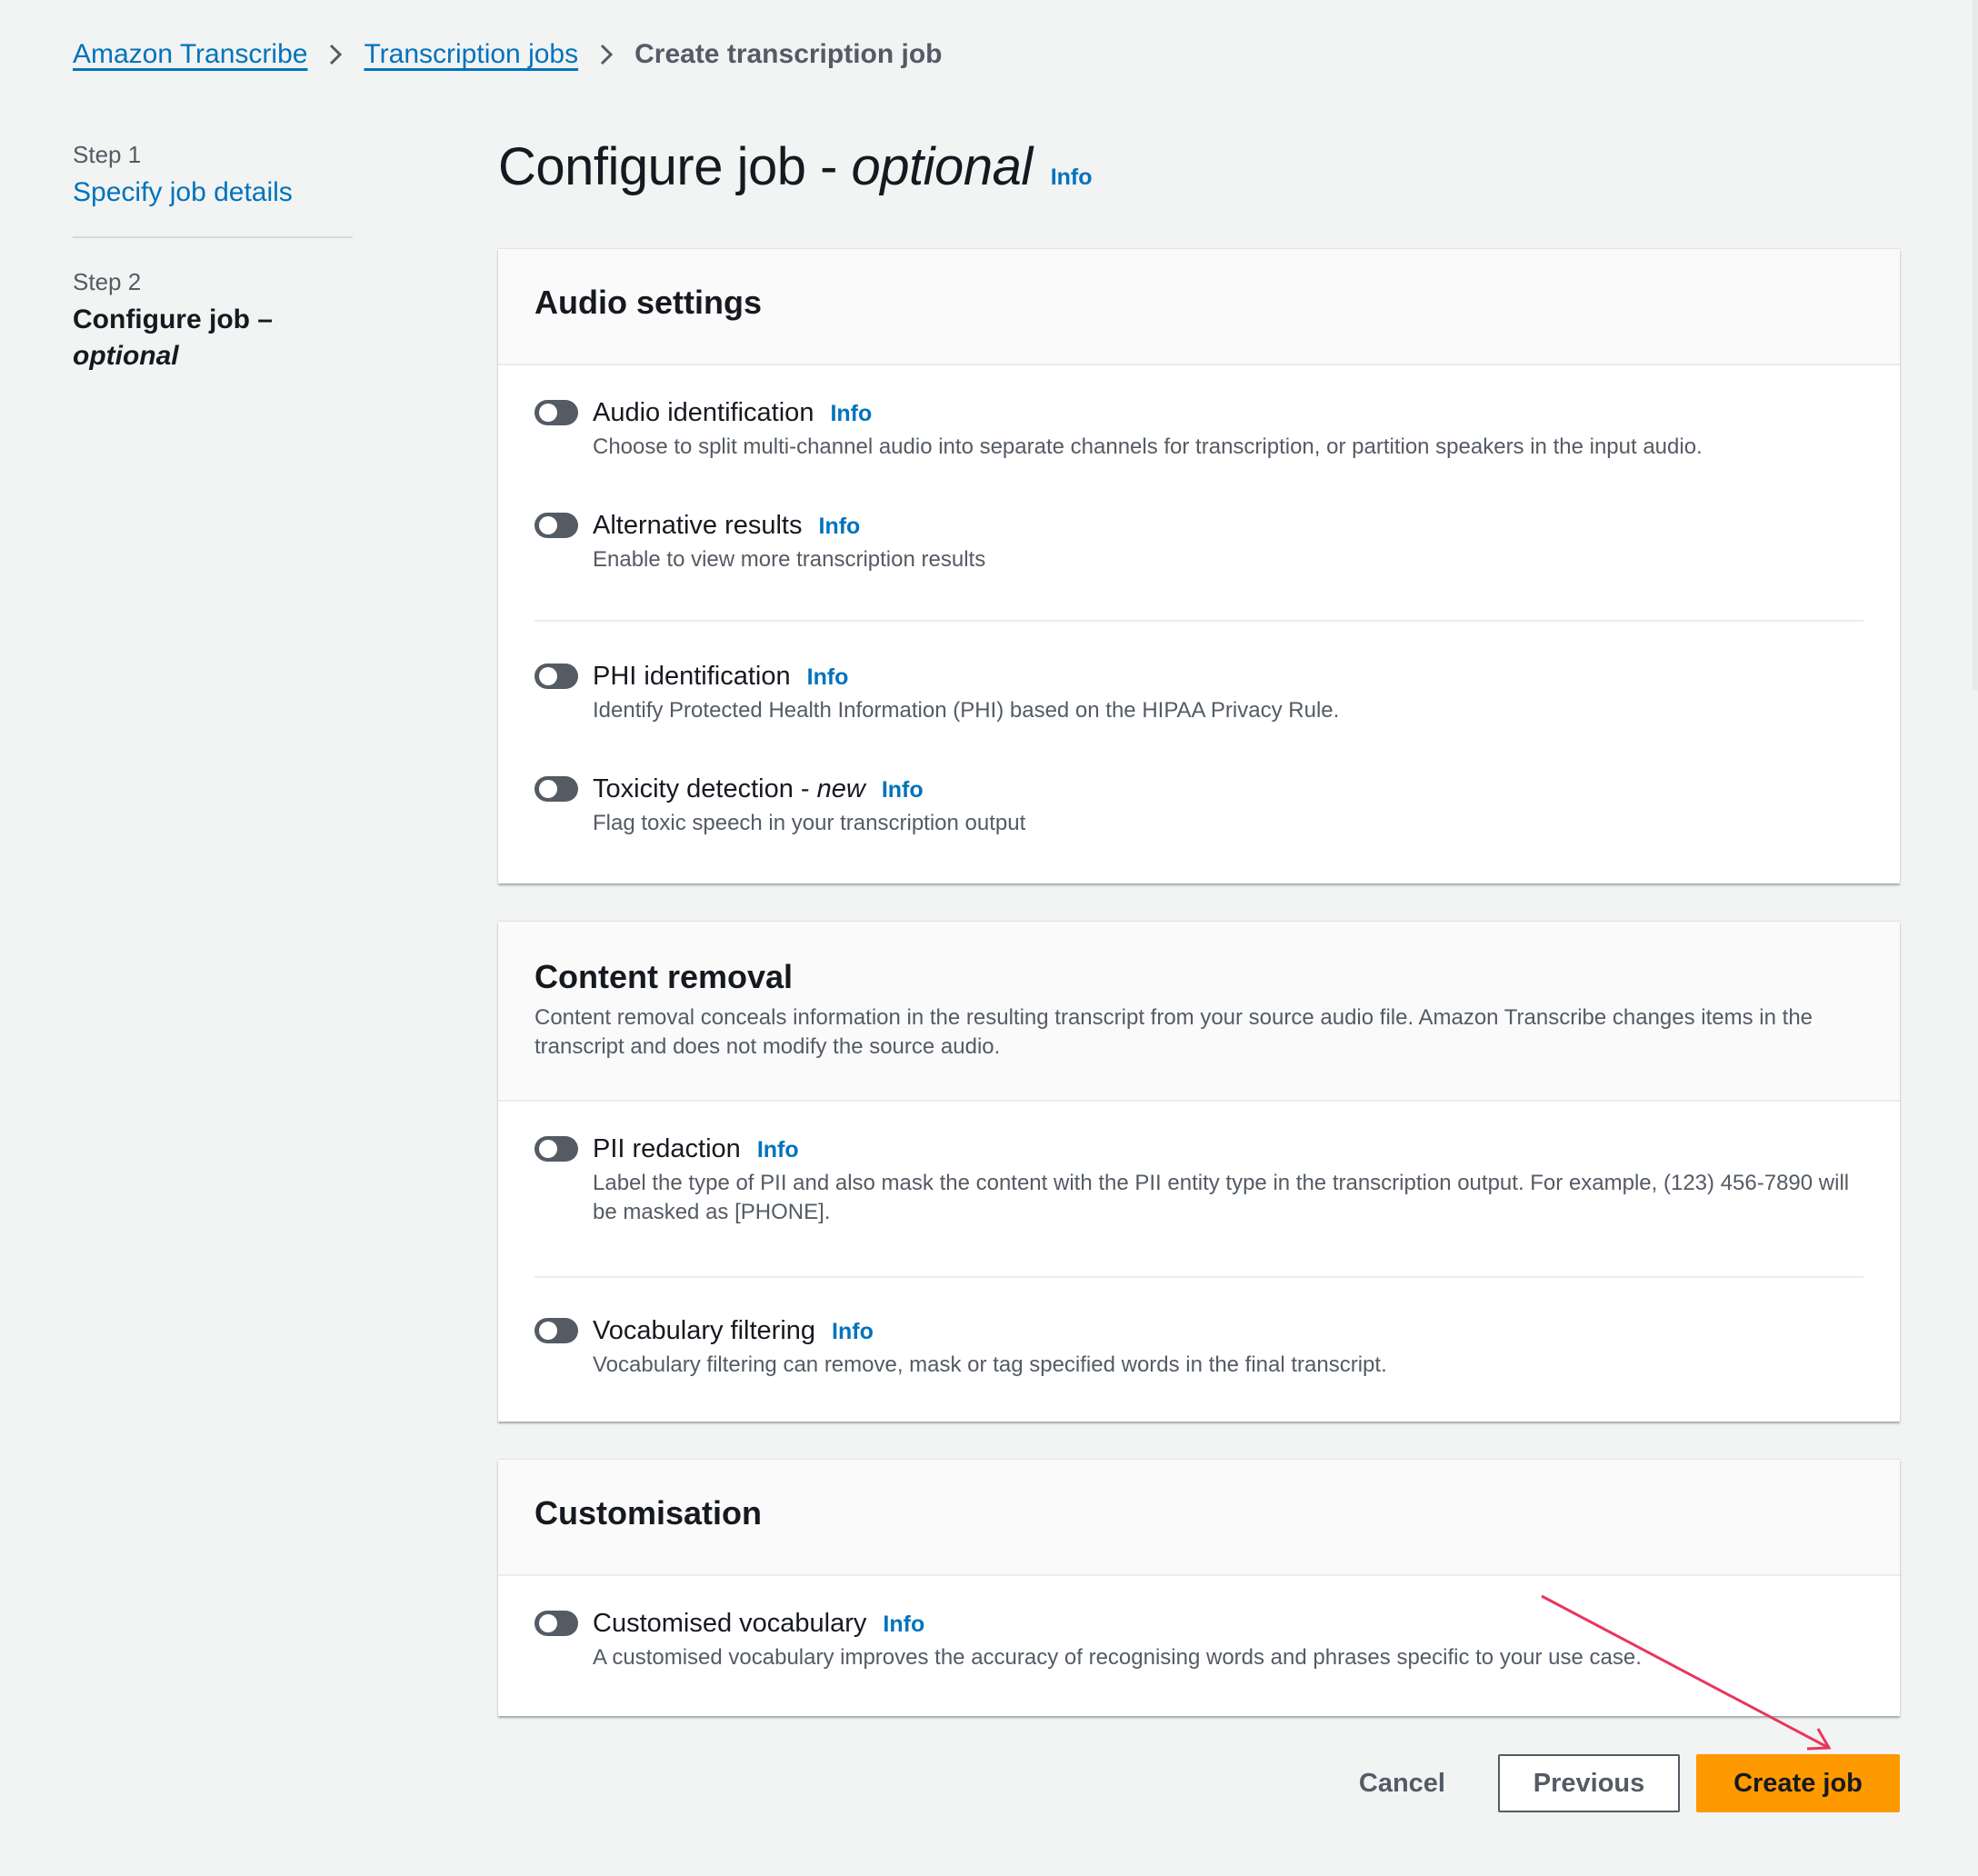 The width and height of the screenshot is (1978, 1876). I want to click on toxicity-label-text: Toxicity detection -, so click(705, 788).